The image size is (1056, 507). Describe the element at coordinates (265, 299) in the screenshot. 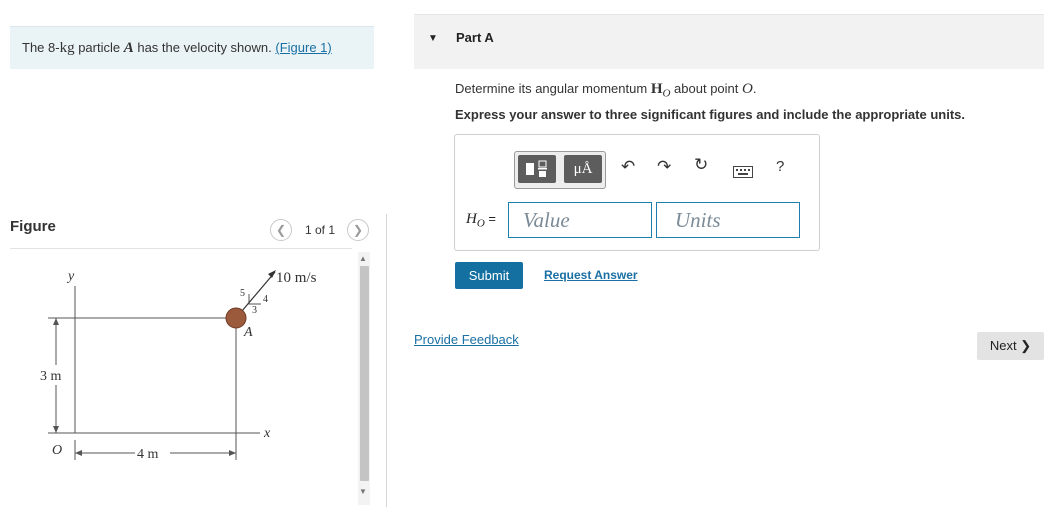

I see `triangle-vertical-label: 4` at that location.